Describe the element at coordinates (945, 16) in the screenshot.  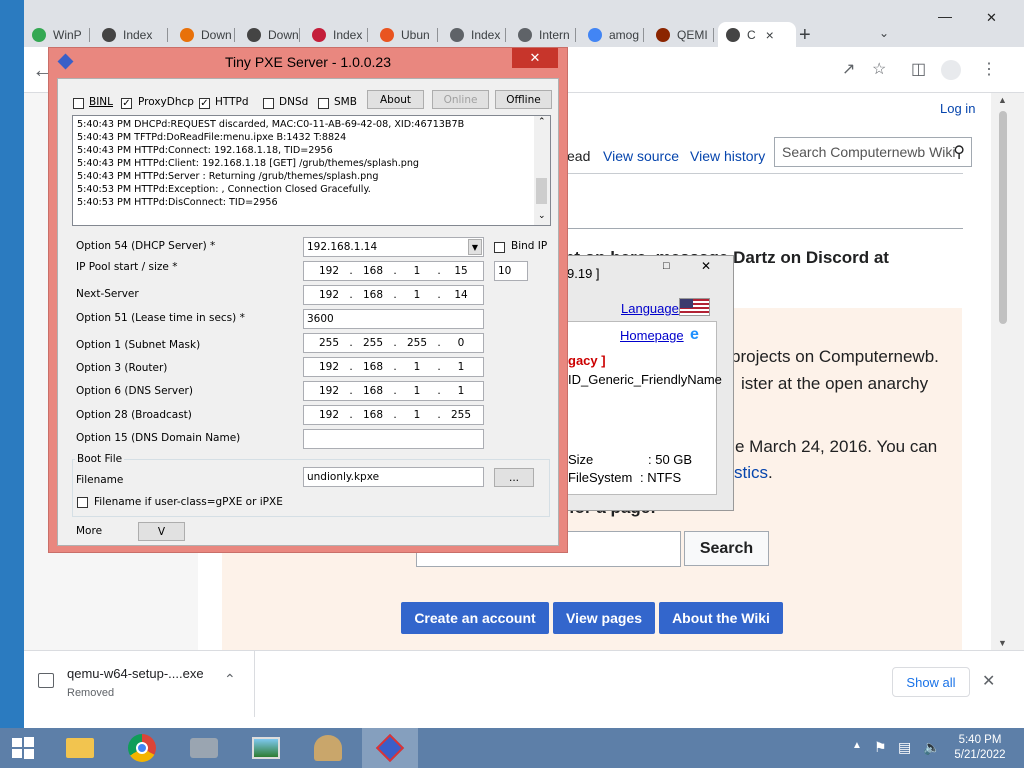
I see `minimize-icon: —` at that location.